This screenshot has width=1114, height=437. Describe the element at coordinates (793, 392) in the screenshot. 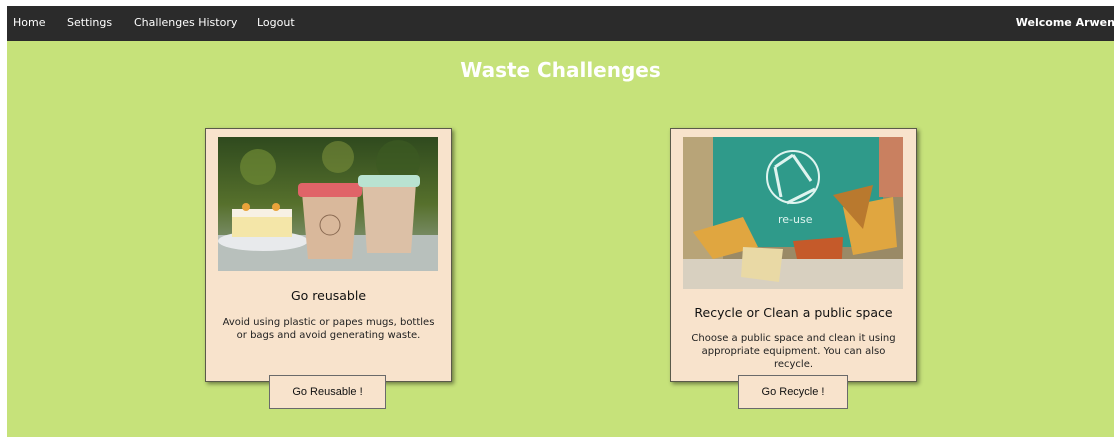

I see `go-recycle-button: Go Recycle !` at that location.